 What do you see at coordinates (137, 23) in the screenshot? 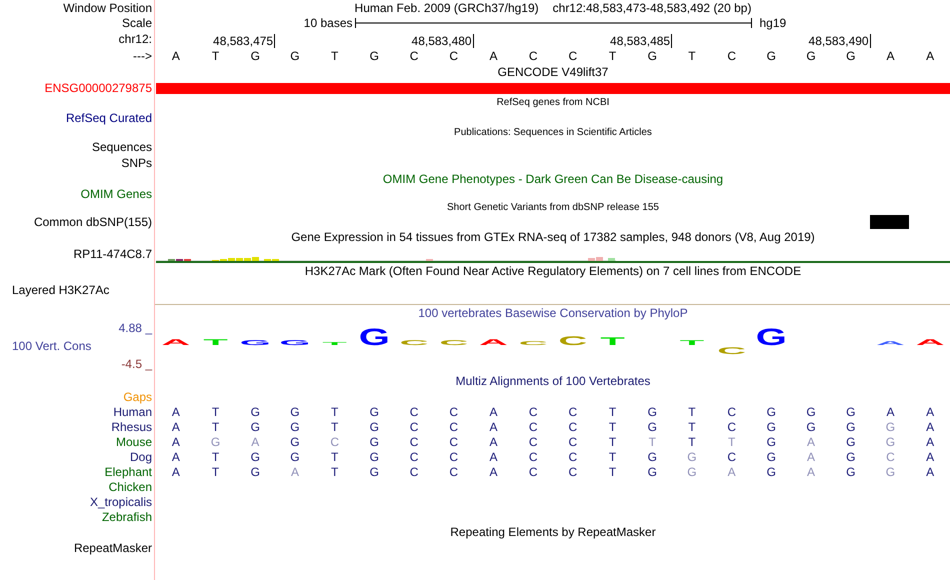
I see `track-label: Scale` at bounding box center [137, 23].